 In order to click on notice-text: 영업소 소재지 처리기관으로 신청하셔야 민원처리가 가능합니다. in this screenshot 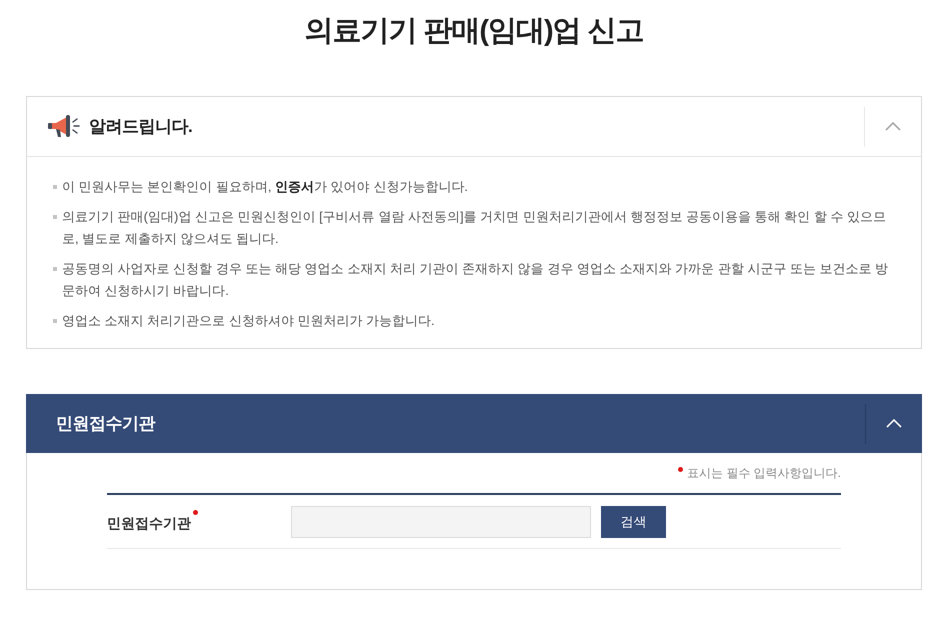, I will do `click(248, 321)`.